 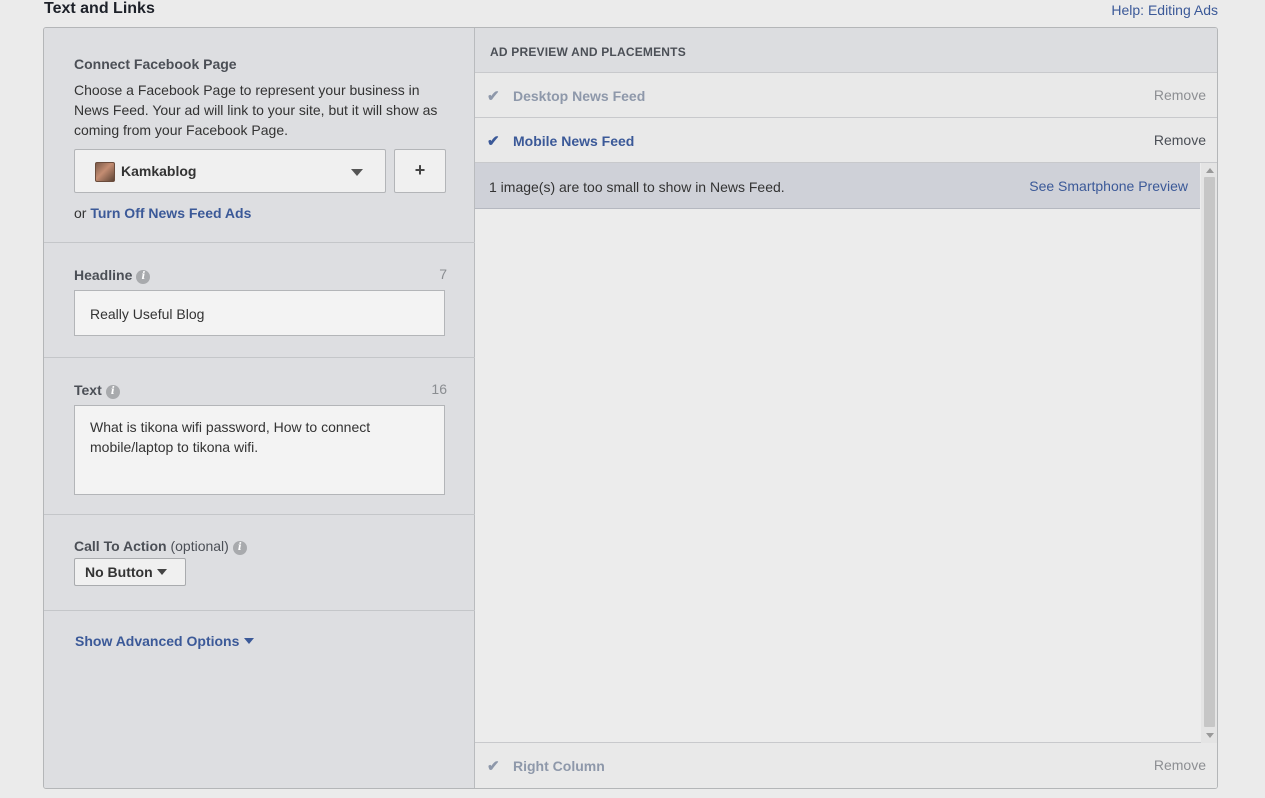 I want to click on connect-page-title: Connect Facebook Page, so click(x=155, y=64).